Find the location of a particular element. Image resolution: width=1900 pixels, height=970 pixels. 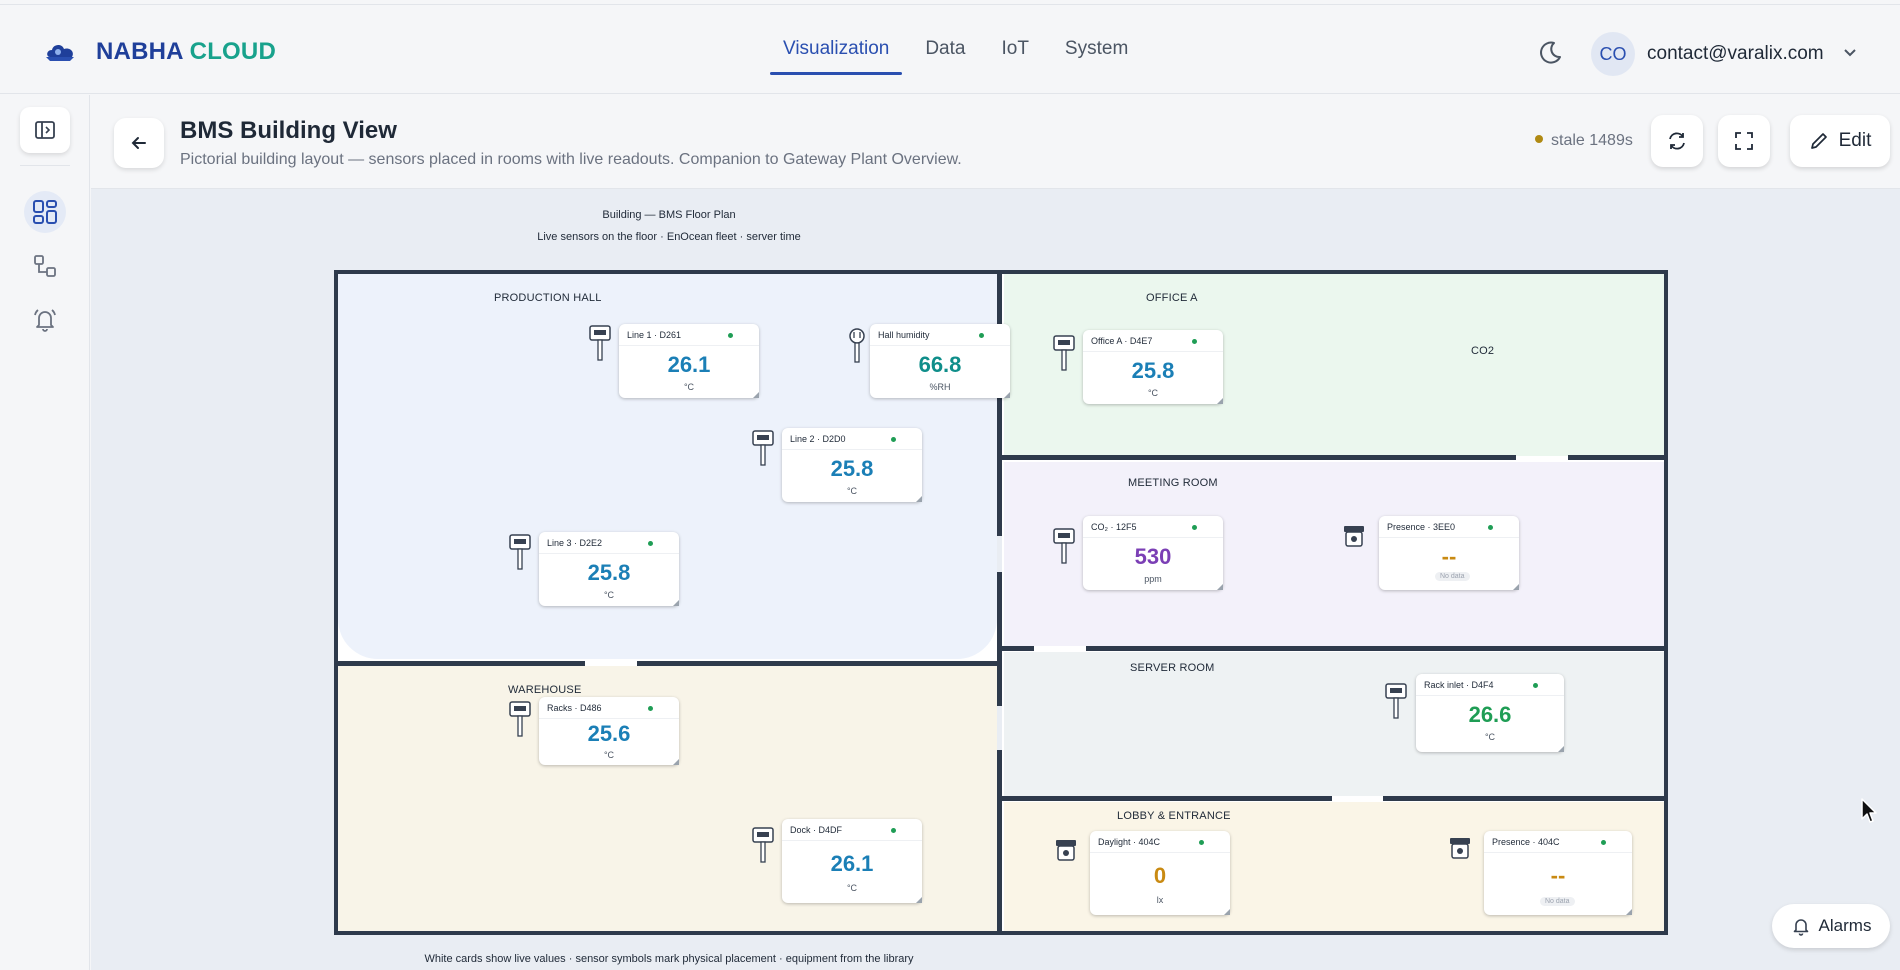

humidity-sensor-icon is located at coordinates (857, 346).